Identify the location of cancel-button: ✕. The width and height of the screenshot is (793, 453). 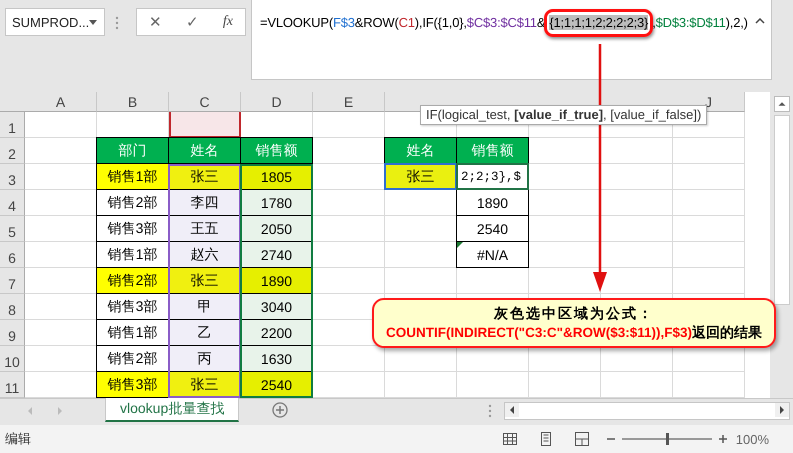
(155, 22).